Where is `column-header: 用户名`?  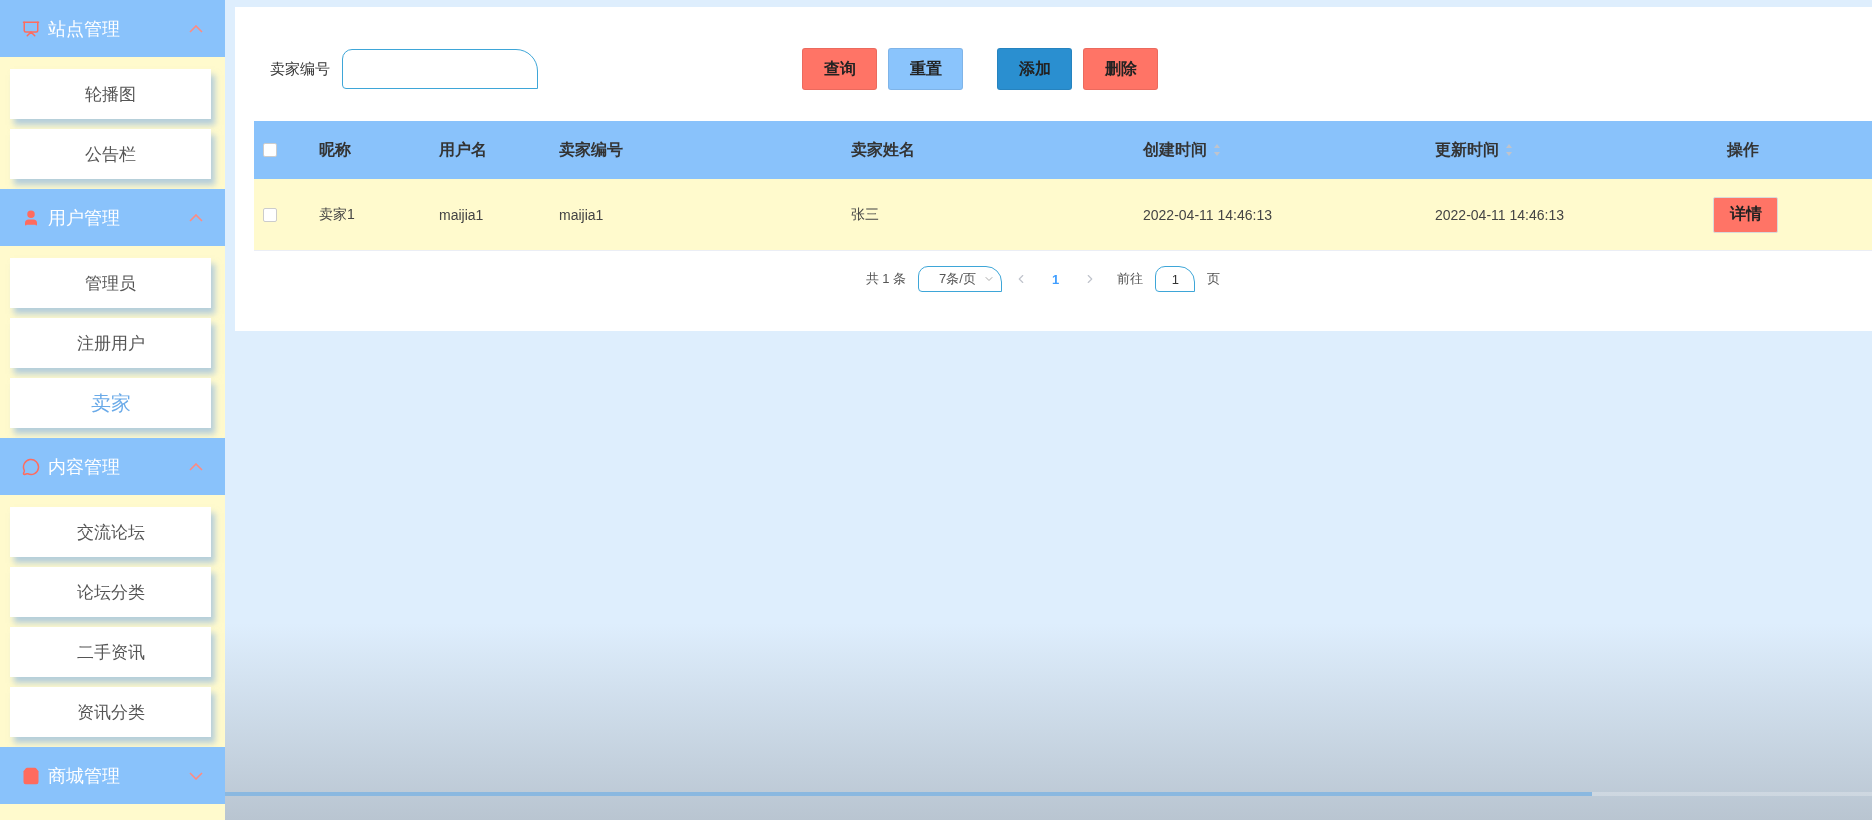 column-header: 用户名 is located at coordinates (463, 149).